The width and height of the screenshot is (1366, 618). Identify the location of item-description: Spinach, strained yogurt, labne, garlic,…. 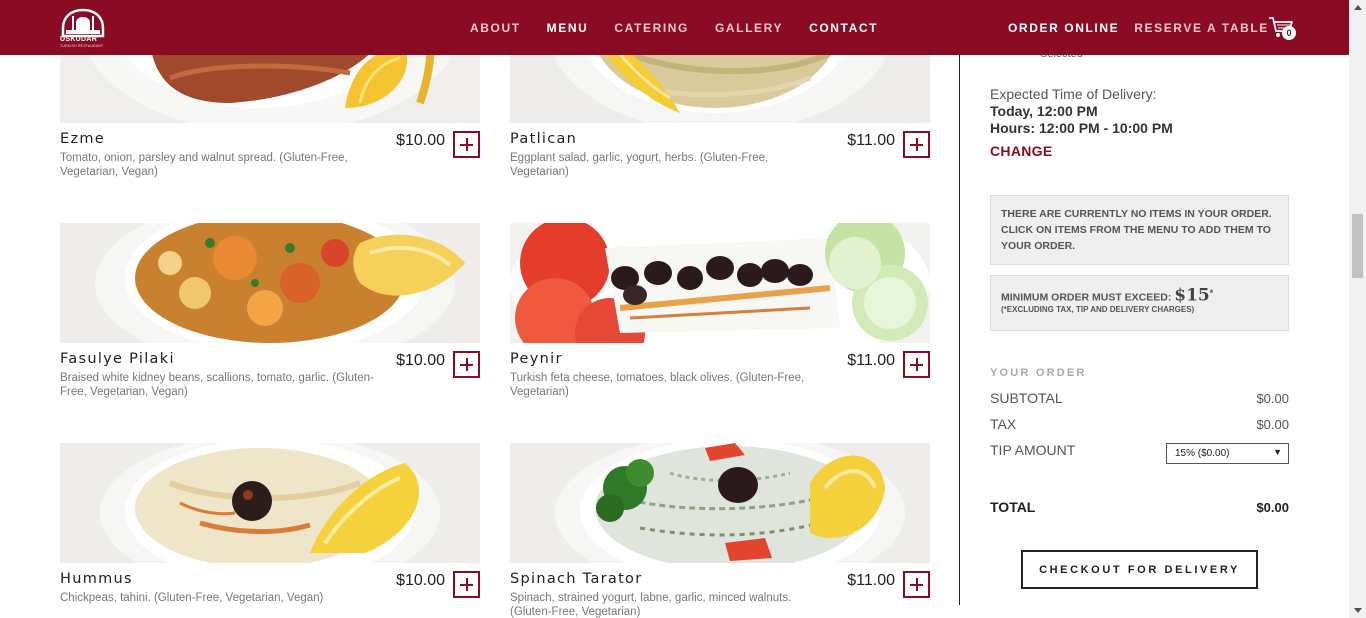
(651, 605).